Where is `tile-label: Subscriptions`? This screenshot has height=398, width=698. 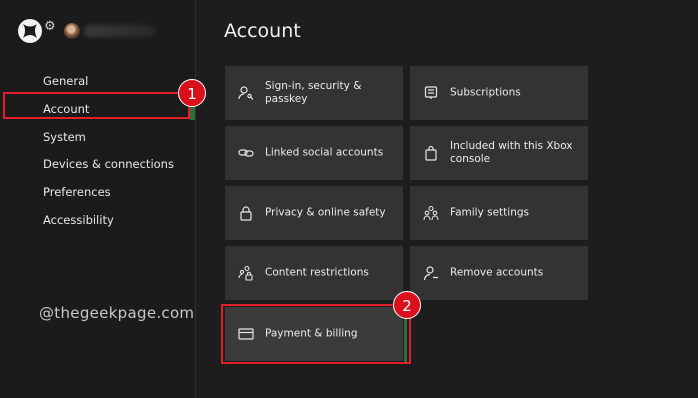
tile-label: Subscriptions is located at coordinates (485, 92).